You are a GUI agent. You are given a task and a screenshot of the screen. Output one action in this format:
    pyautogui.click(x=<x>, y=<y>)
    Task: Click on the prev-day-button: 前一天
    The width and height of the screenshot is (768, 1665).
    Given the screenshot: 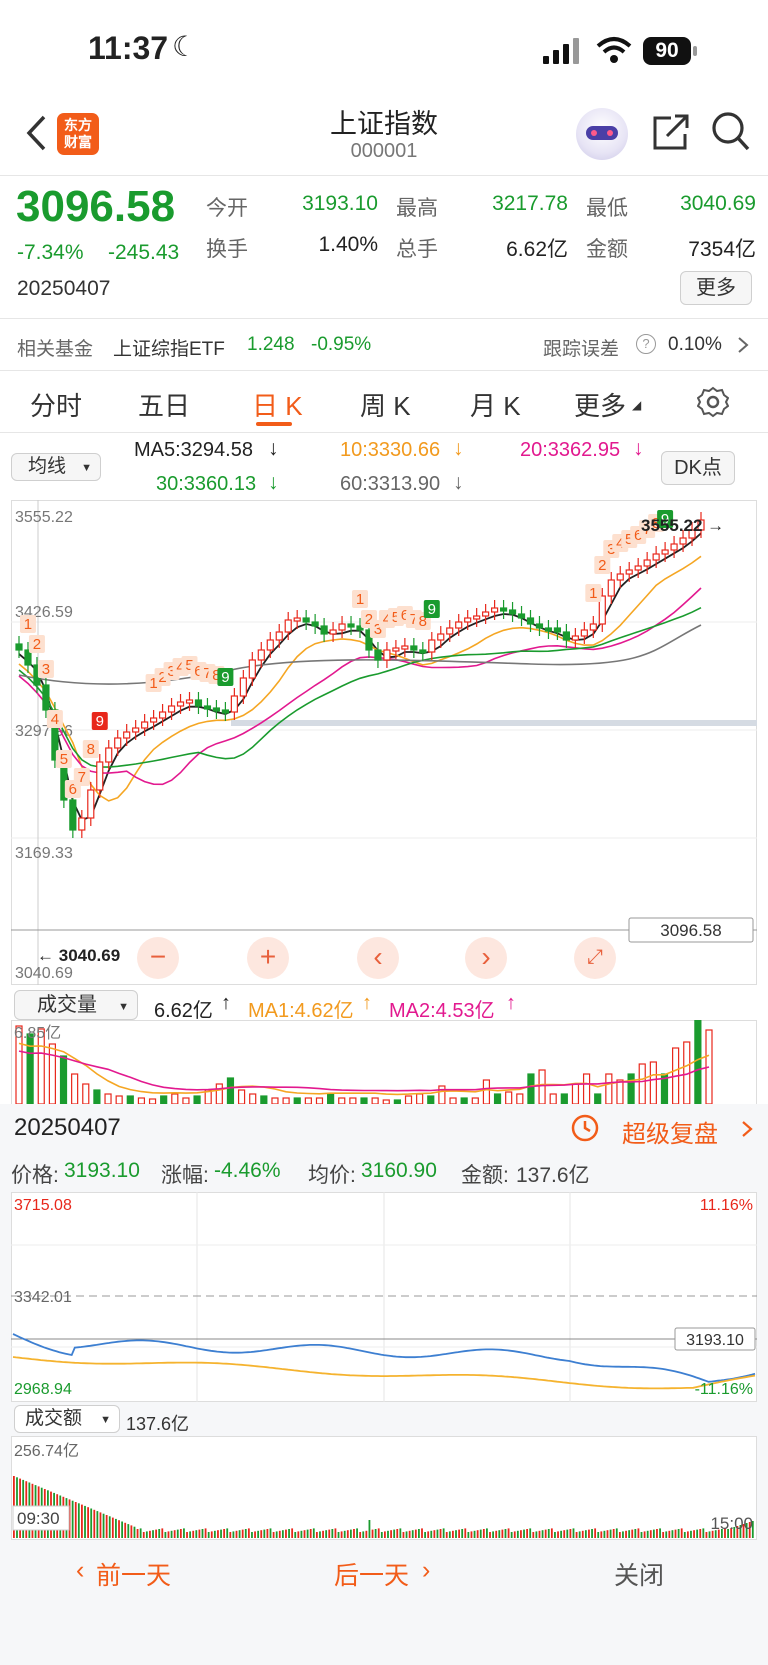 What is the action you would take?
    pyautogui.click(x=133, y=1574)
    